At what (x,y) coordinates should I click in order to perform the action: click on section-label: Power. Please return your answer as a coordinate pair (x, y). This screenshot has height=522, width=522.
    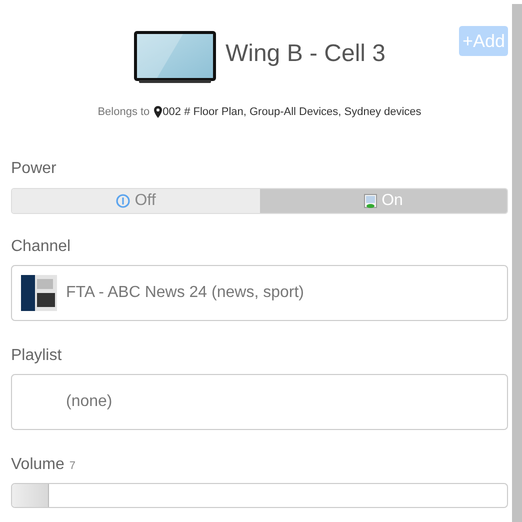
    Looking at the image, I should click on (34, 168).